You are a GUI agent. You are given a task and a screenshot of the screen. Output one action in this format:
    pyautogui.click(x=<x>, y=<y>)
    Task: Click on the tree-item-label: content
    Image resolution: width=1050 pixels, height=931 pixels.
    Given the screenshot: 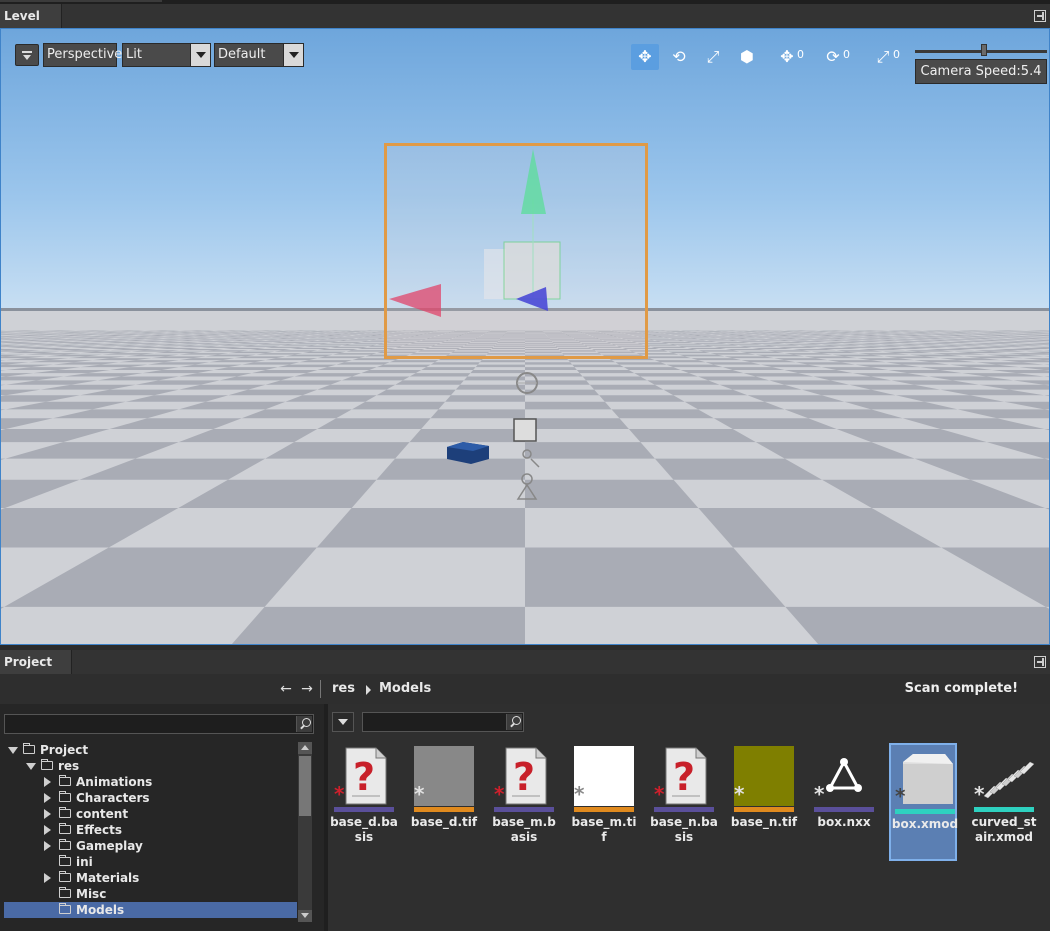 What is the action you would take?
    pyautogui.click(x=102, y=814)
    